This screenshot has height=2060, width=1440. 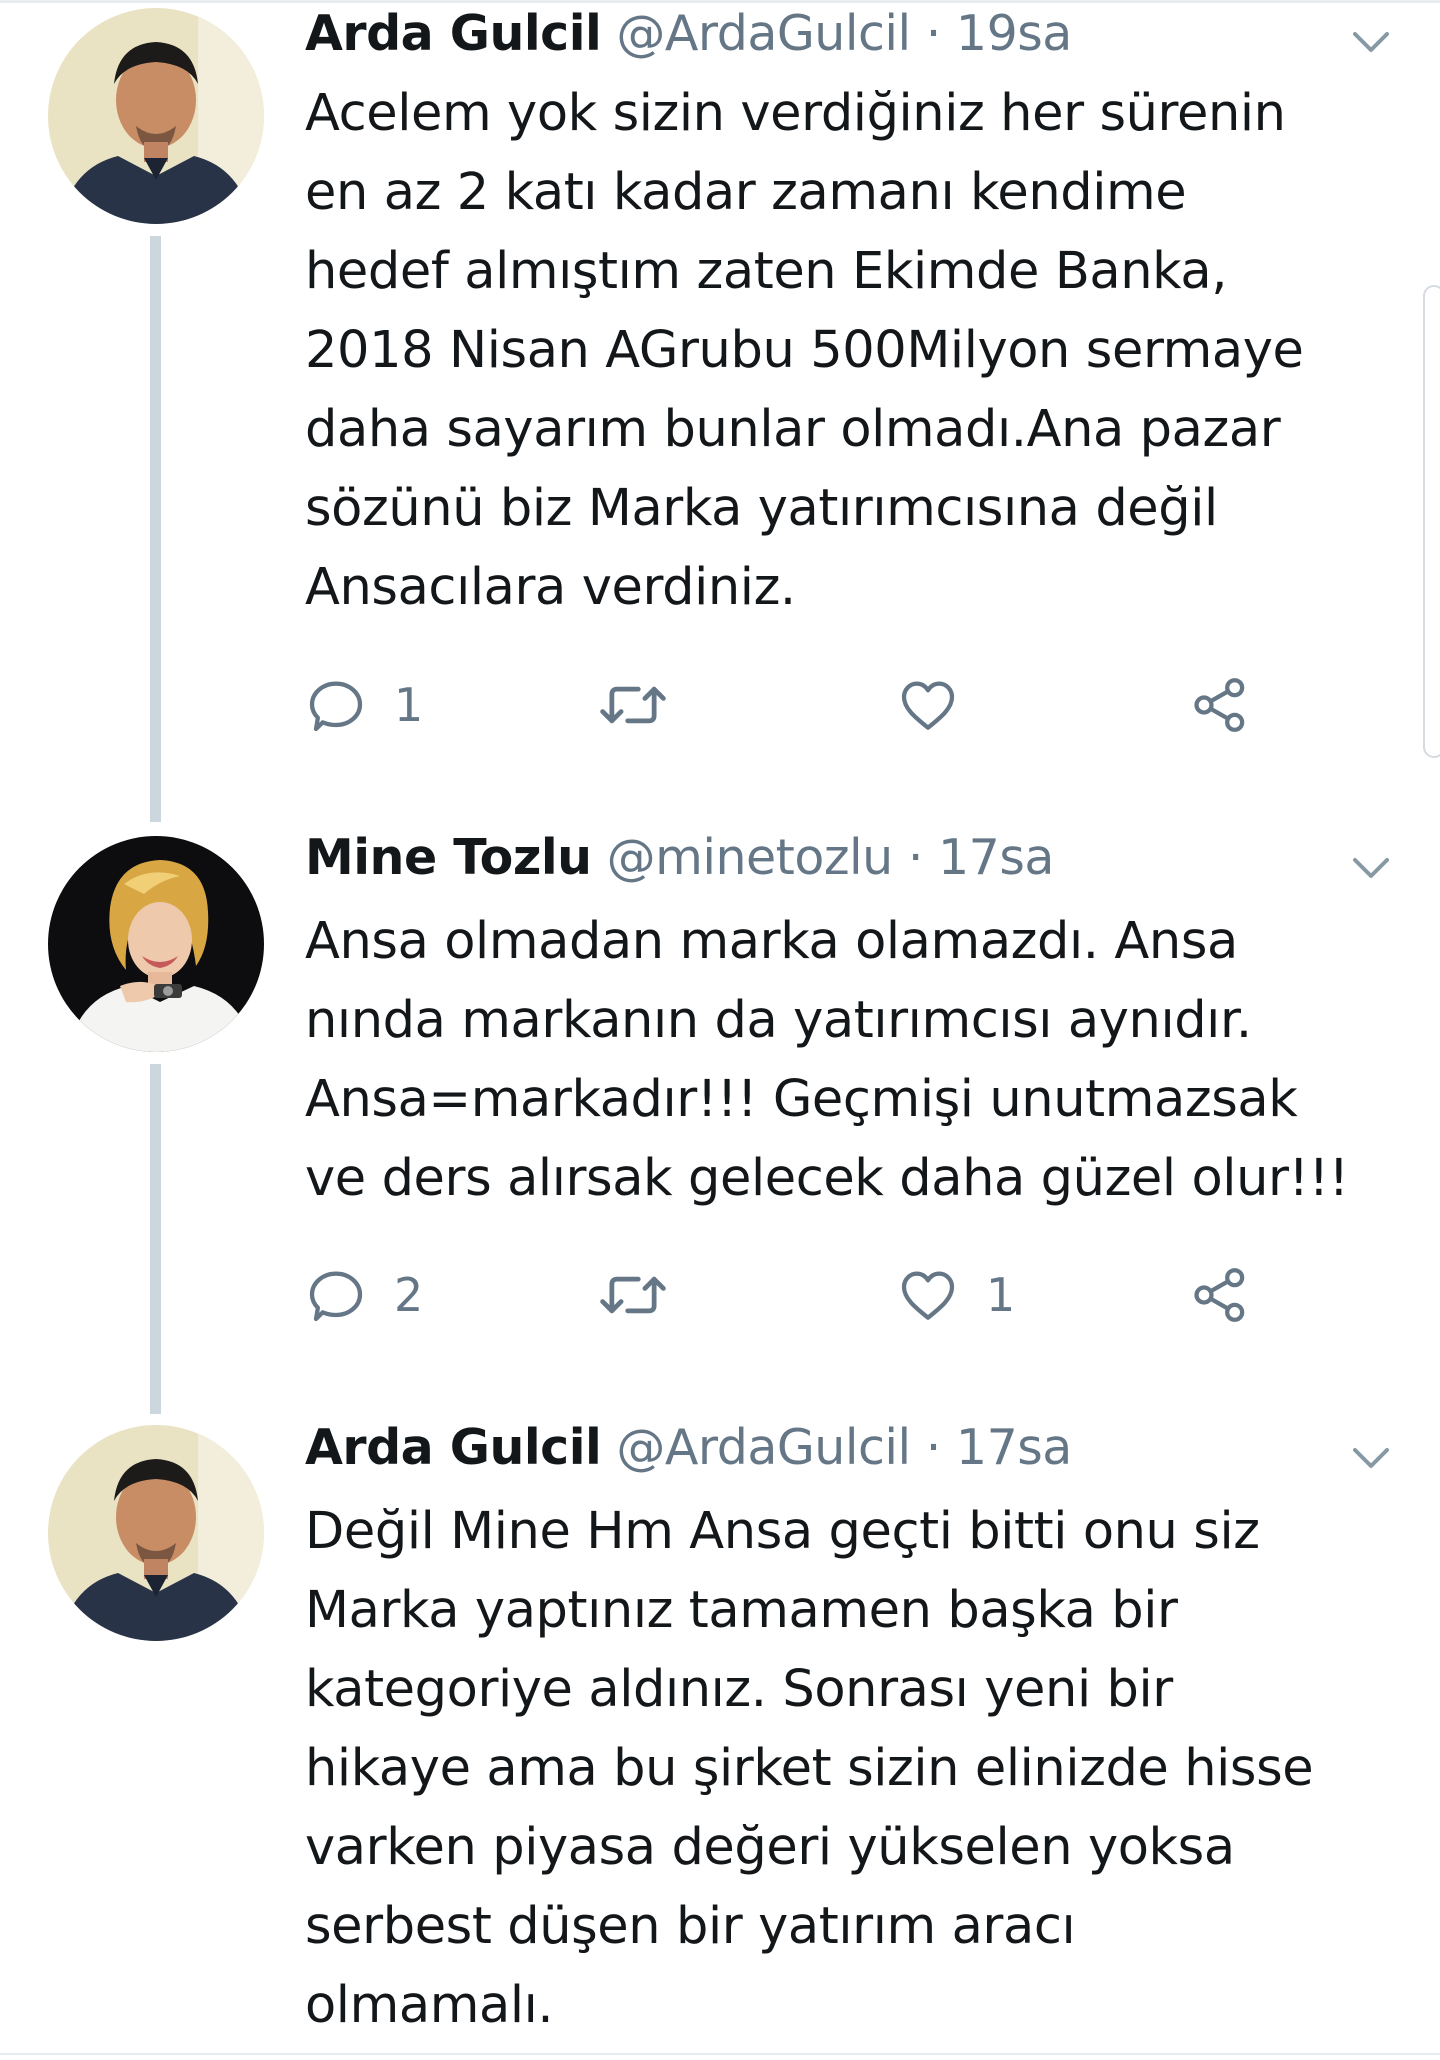 I want to click on tweet-text-line: kategoriye aldınız. Sonrası yeni bir, so click(x=739, y=1689).